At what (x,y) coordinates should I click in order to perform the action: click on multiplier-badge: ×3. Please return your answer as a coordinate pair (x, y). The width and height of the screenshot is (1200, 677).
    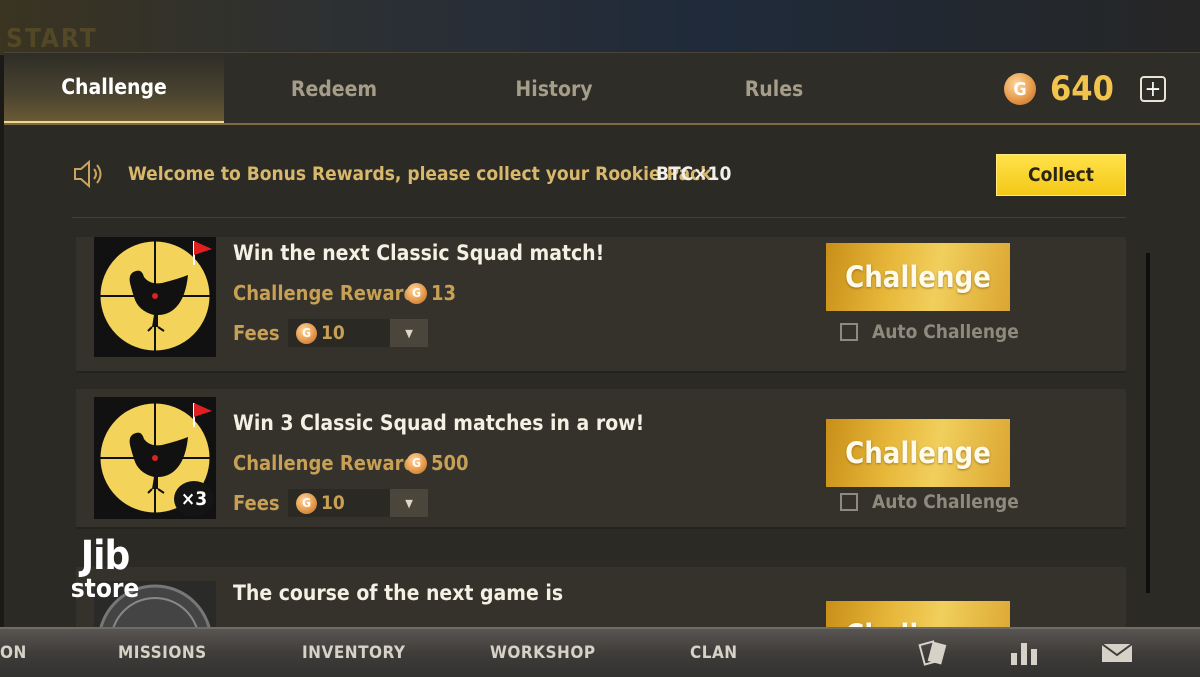
    Looking at the image, I should click on (194, 499).